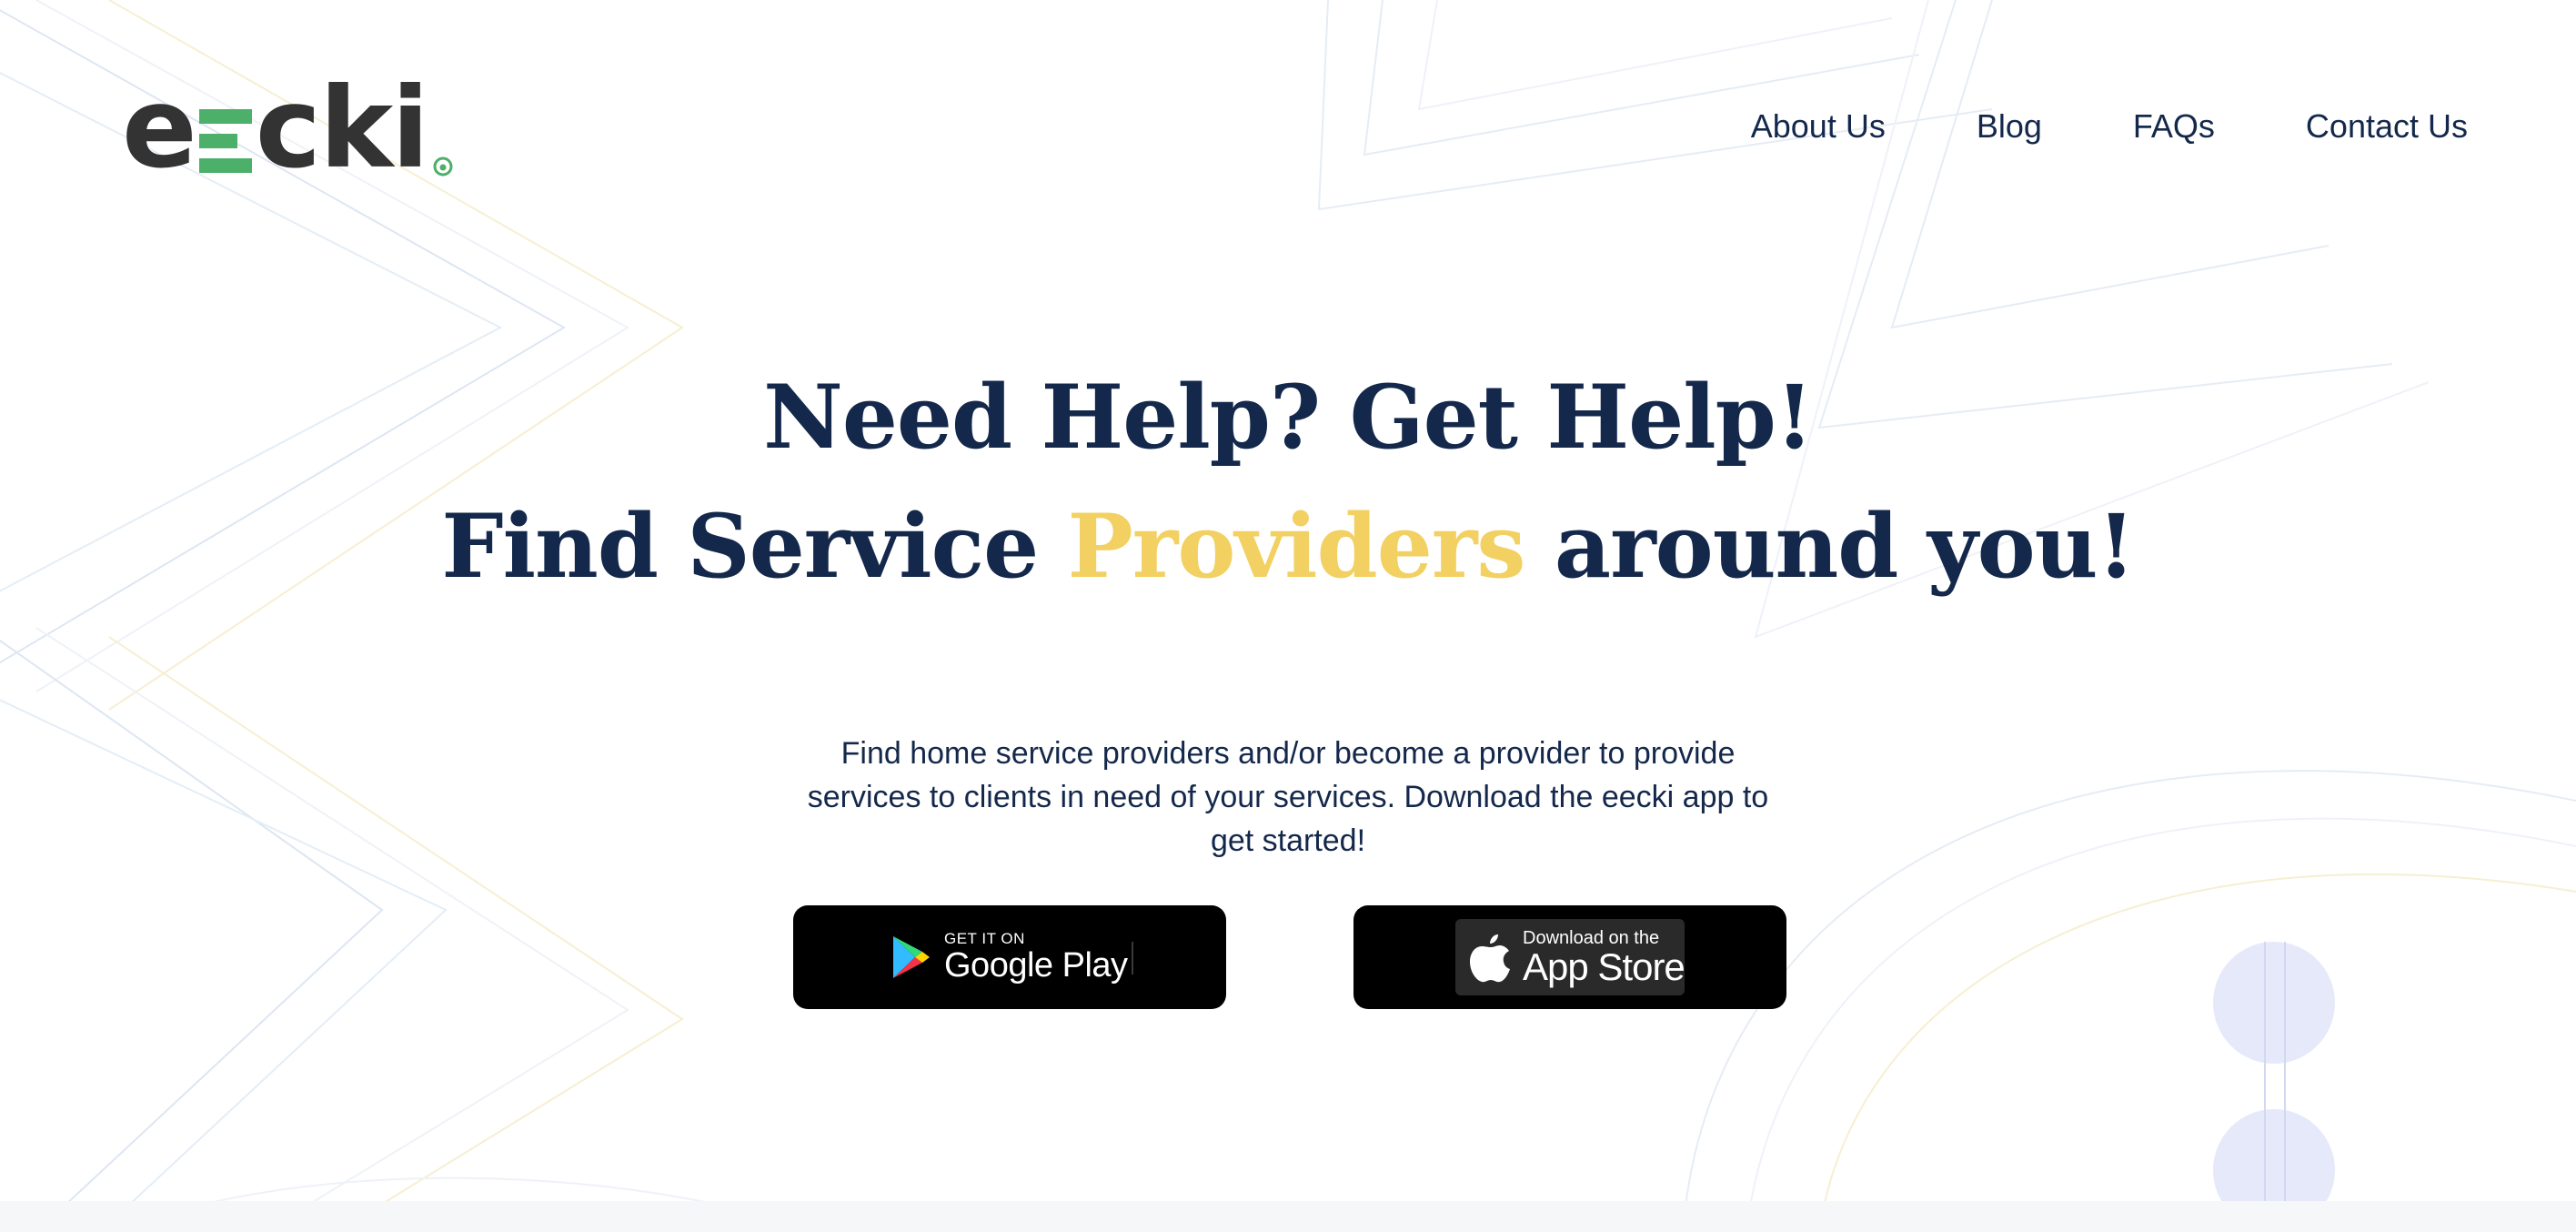 This screenshot has height=1232, width=2576. What do you see at coordinates (1490, 959) in the screenshot?
I see `apple-icon` at bounding box center [1490, 959].